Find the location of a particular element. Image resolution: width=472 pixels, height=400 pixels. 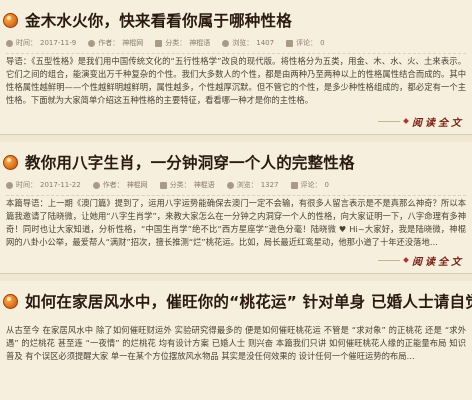

meta-time: 时间： 2017-11-9 is located at coordinates (41, 43).